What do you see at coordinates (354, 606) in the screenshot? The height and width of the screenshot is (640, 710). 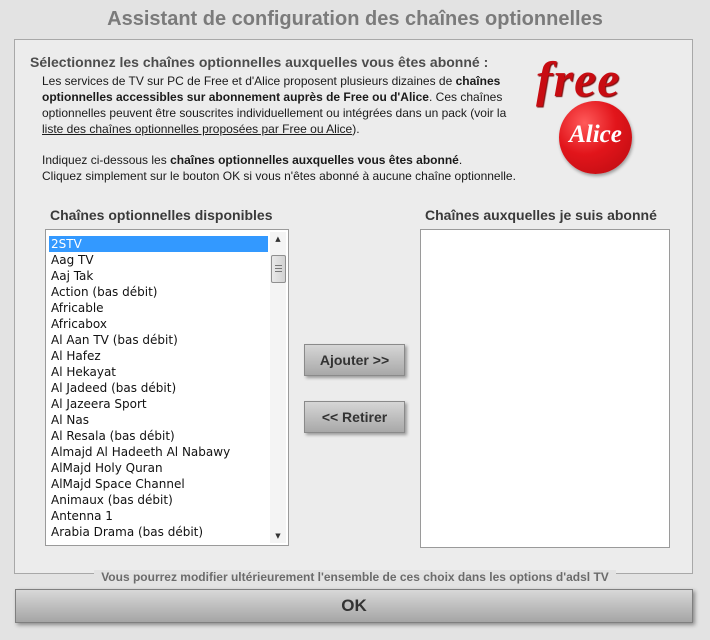 I see `ok-button: OK` at bounding box center [354, 606].